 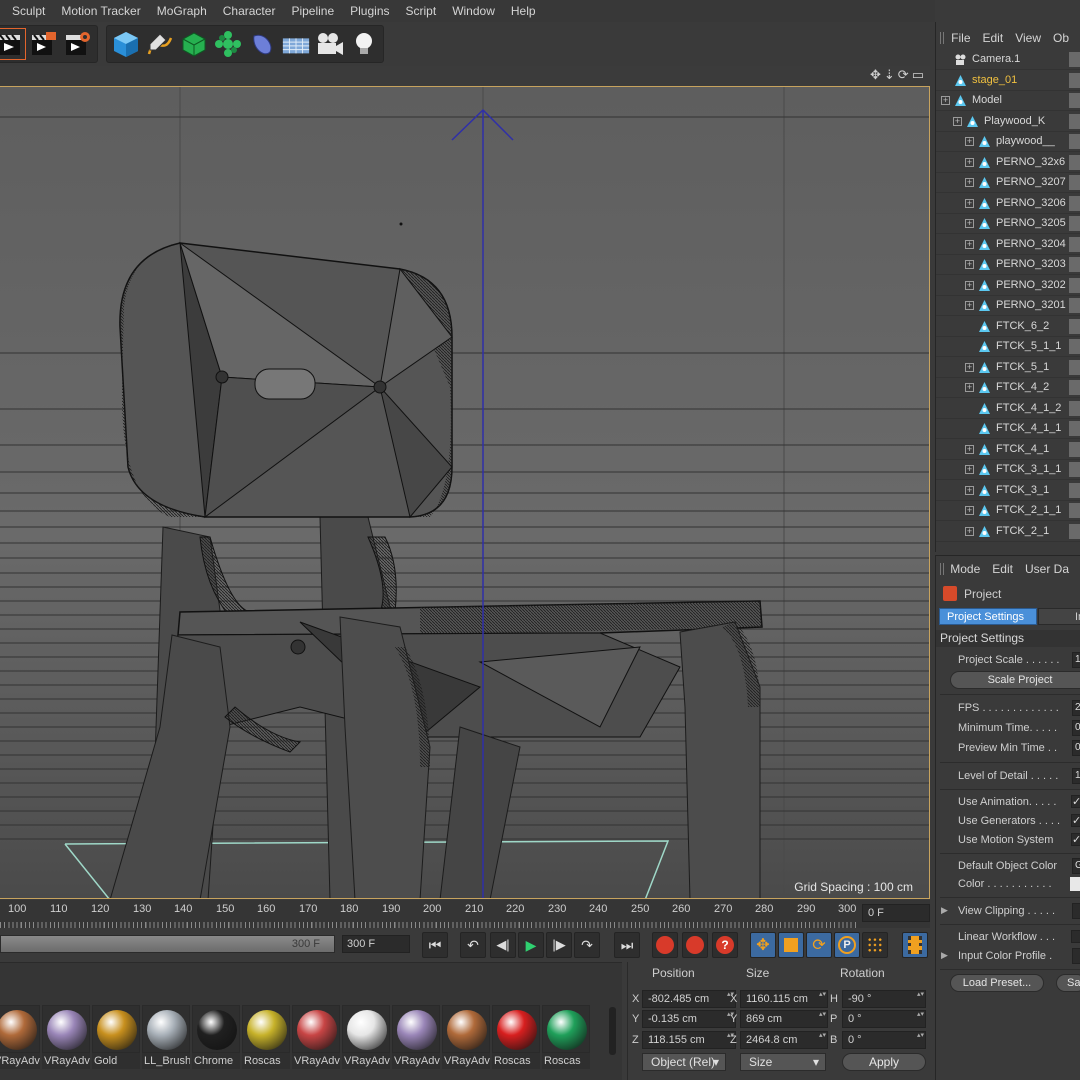 What do you see at coordinates (1076, 956) in the screenshot?
I see `input-color-profile-dropdown` at bounding box center [1076, 956].